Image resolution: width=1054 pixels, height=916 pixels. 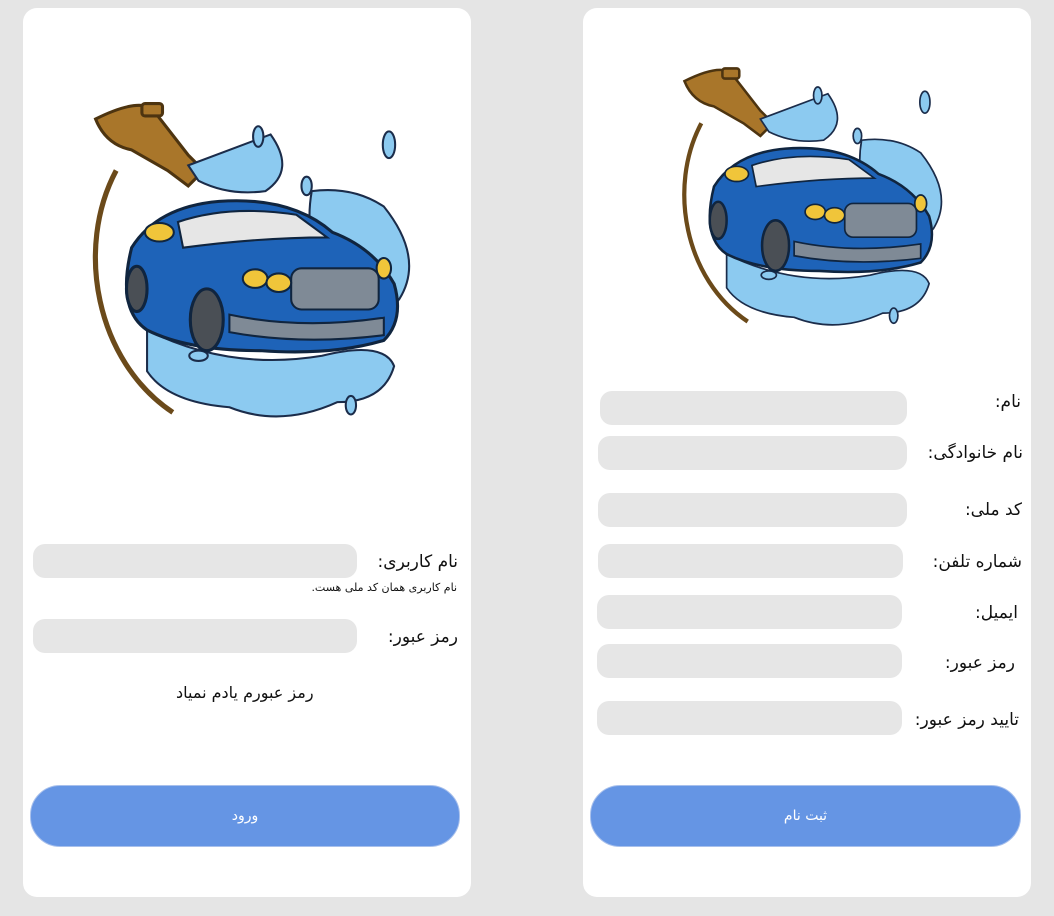 What do you see at coordinates (749, 718) in the screenshot?
I see `confirm-password-input` at bounding box center [749, 718].